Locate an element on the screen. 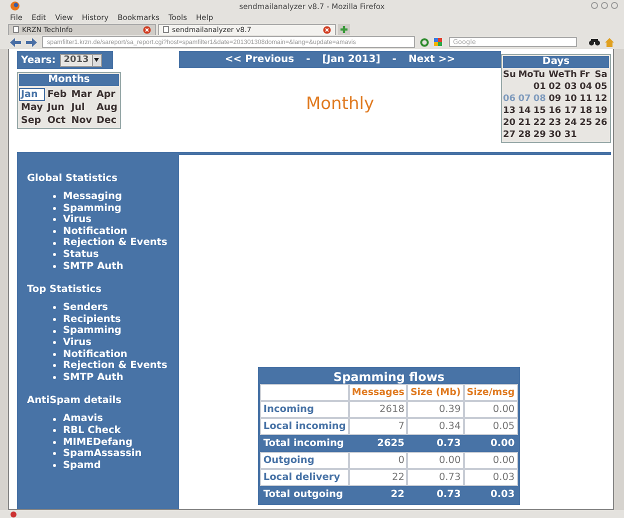  table-cell: 0.34 is located at coordinates (435, 426).